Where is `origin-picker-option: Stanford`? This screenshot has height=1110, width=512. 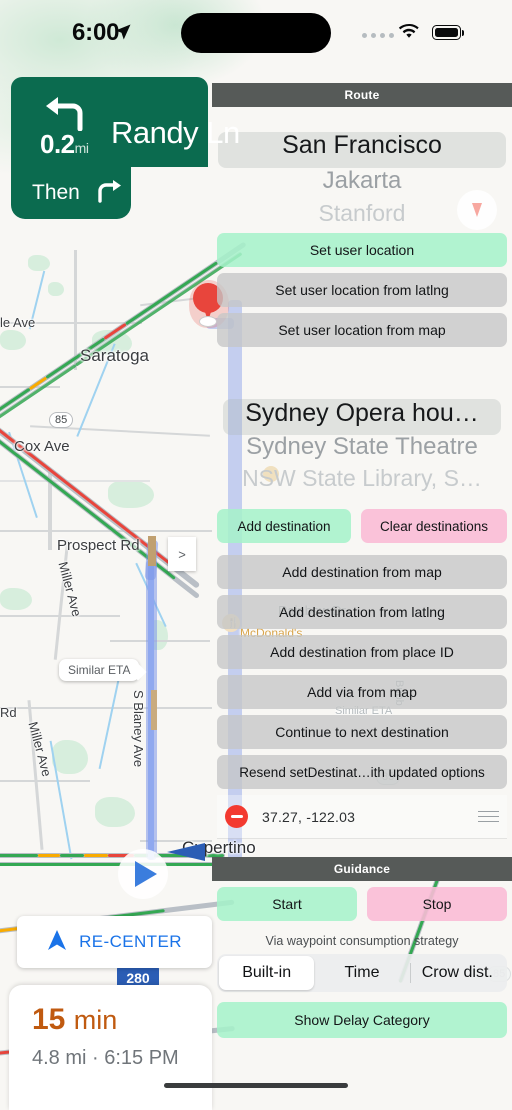 origin-picker-option: Stanford is located at coordinates (362, 213).